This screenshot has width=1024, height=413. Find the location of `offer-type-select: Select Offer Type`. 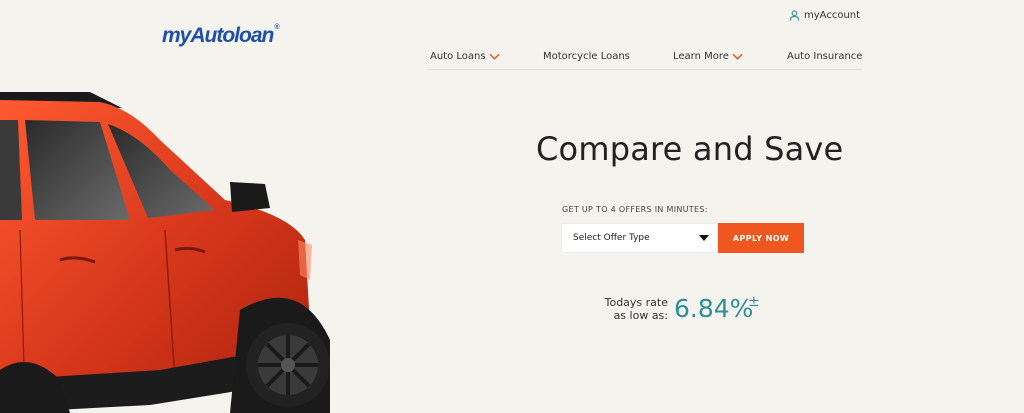

offer-type-select: Select Offer Type is located at coordinates (639, 238).